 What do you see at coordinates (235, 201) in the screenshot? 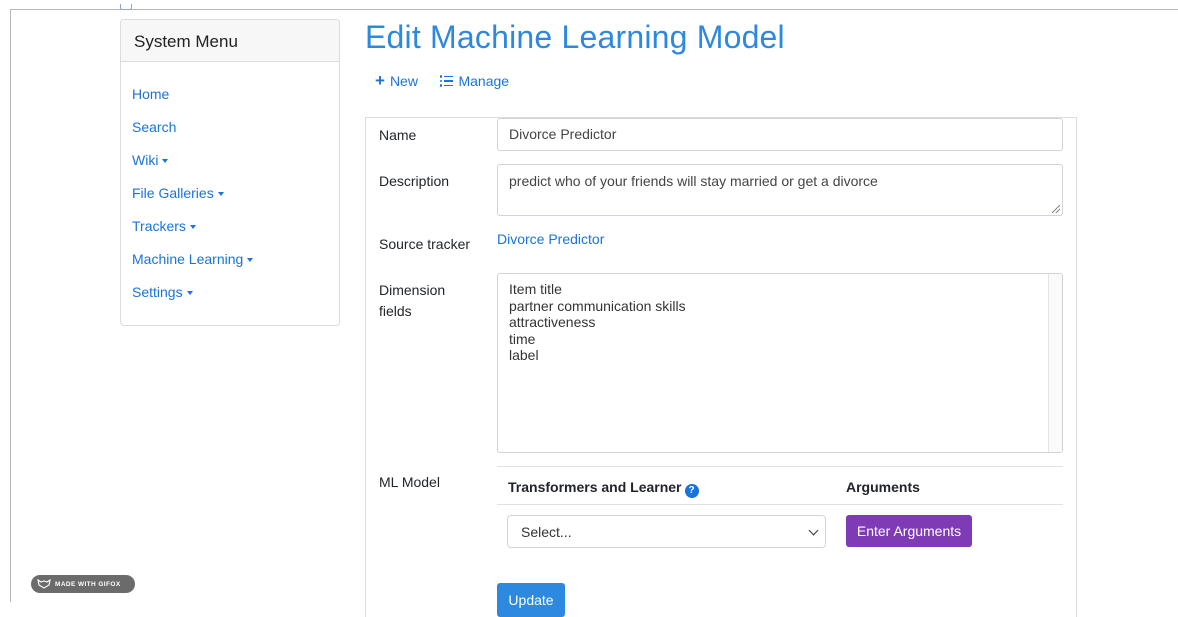
I see `sidebar-item-file-galleries: File Galleries` at bounding box center [235, 201].